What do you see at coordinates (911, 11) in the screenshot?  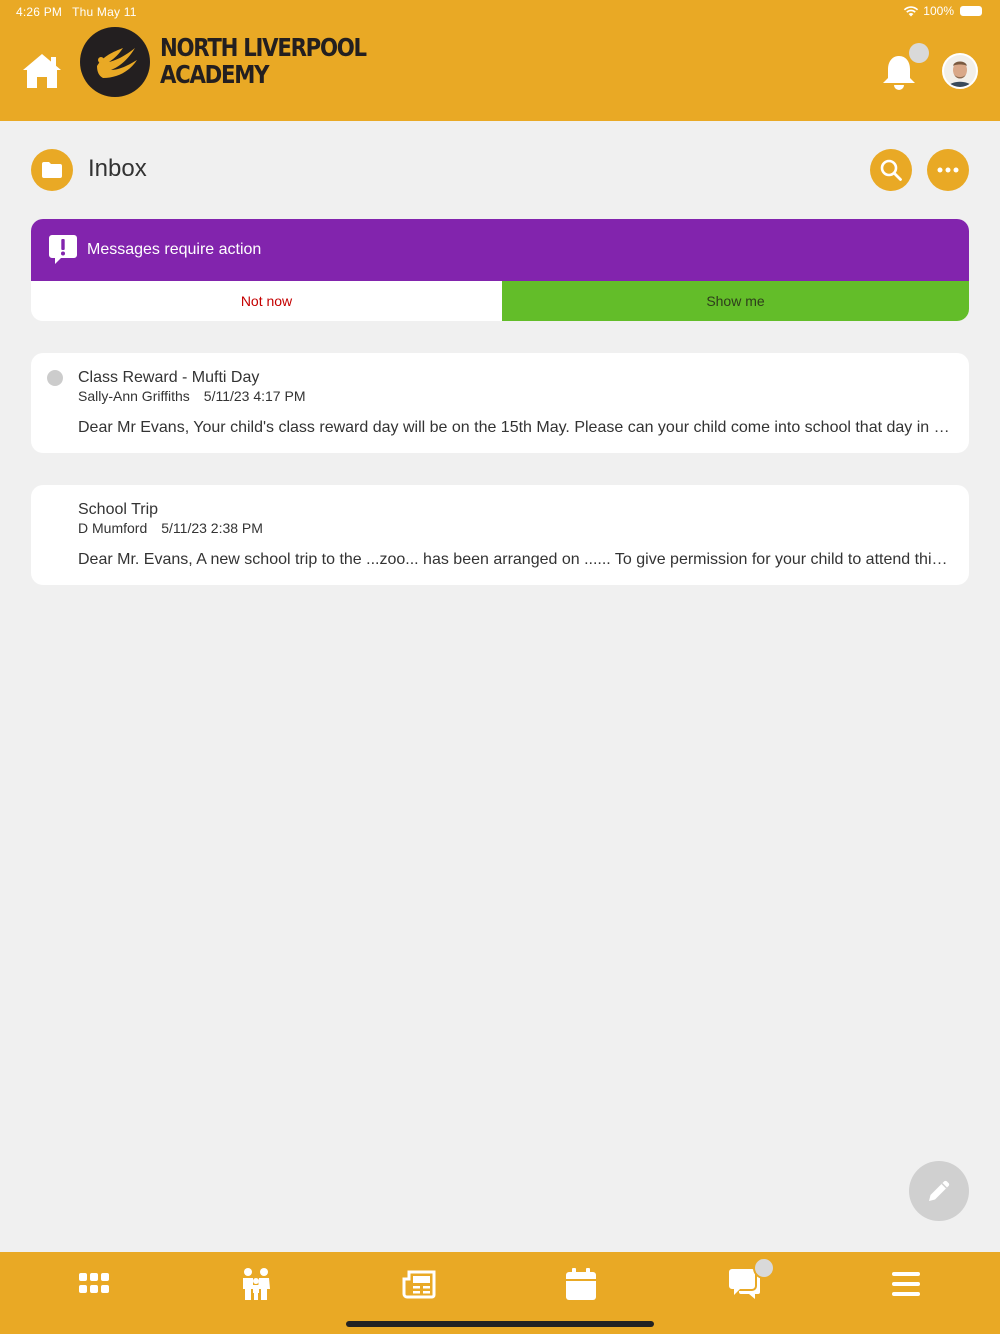 I see `wifi-icon` at bounding box center [911, 11].